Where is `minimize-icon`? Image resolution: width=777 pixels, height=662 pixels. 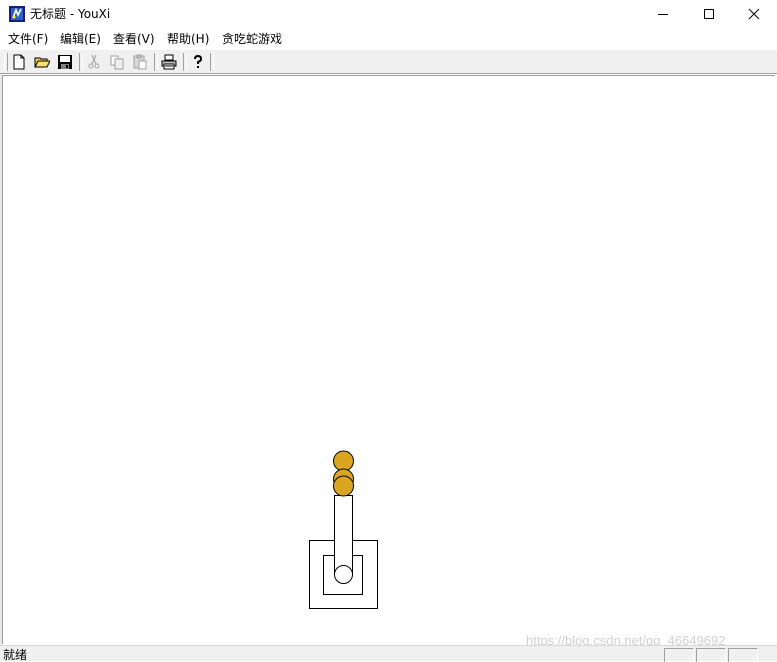 minimize-icon is located at coordinates (663, 14).